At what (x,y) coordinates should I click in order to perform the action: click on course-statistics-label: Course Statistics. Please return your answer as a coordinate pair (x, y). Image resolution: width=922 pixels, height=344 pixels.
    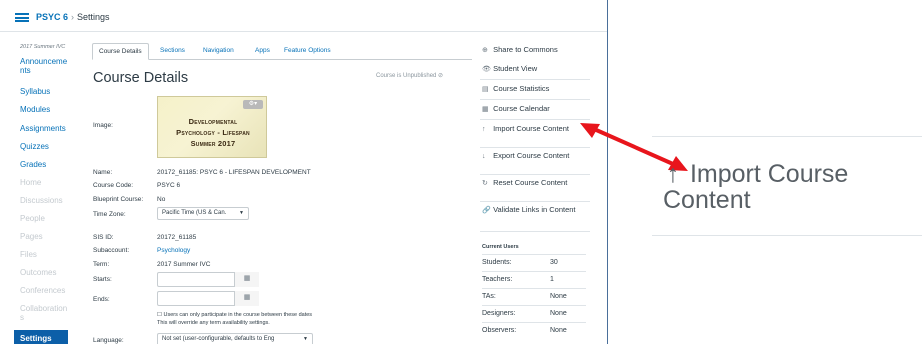
    Looking at the image, I should click on (521, 88).